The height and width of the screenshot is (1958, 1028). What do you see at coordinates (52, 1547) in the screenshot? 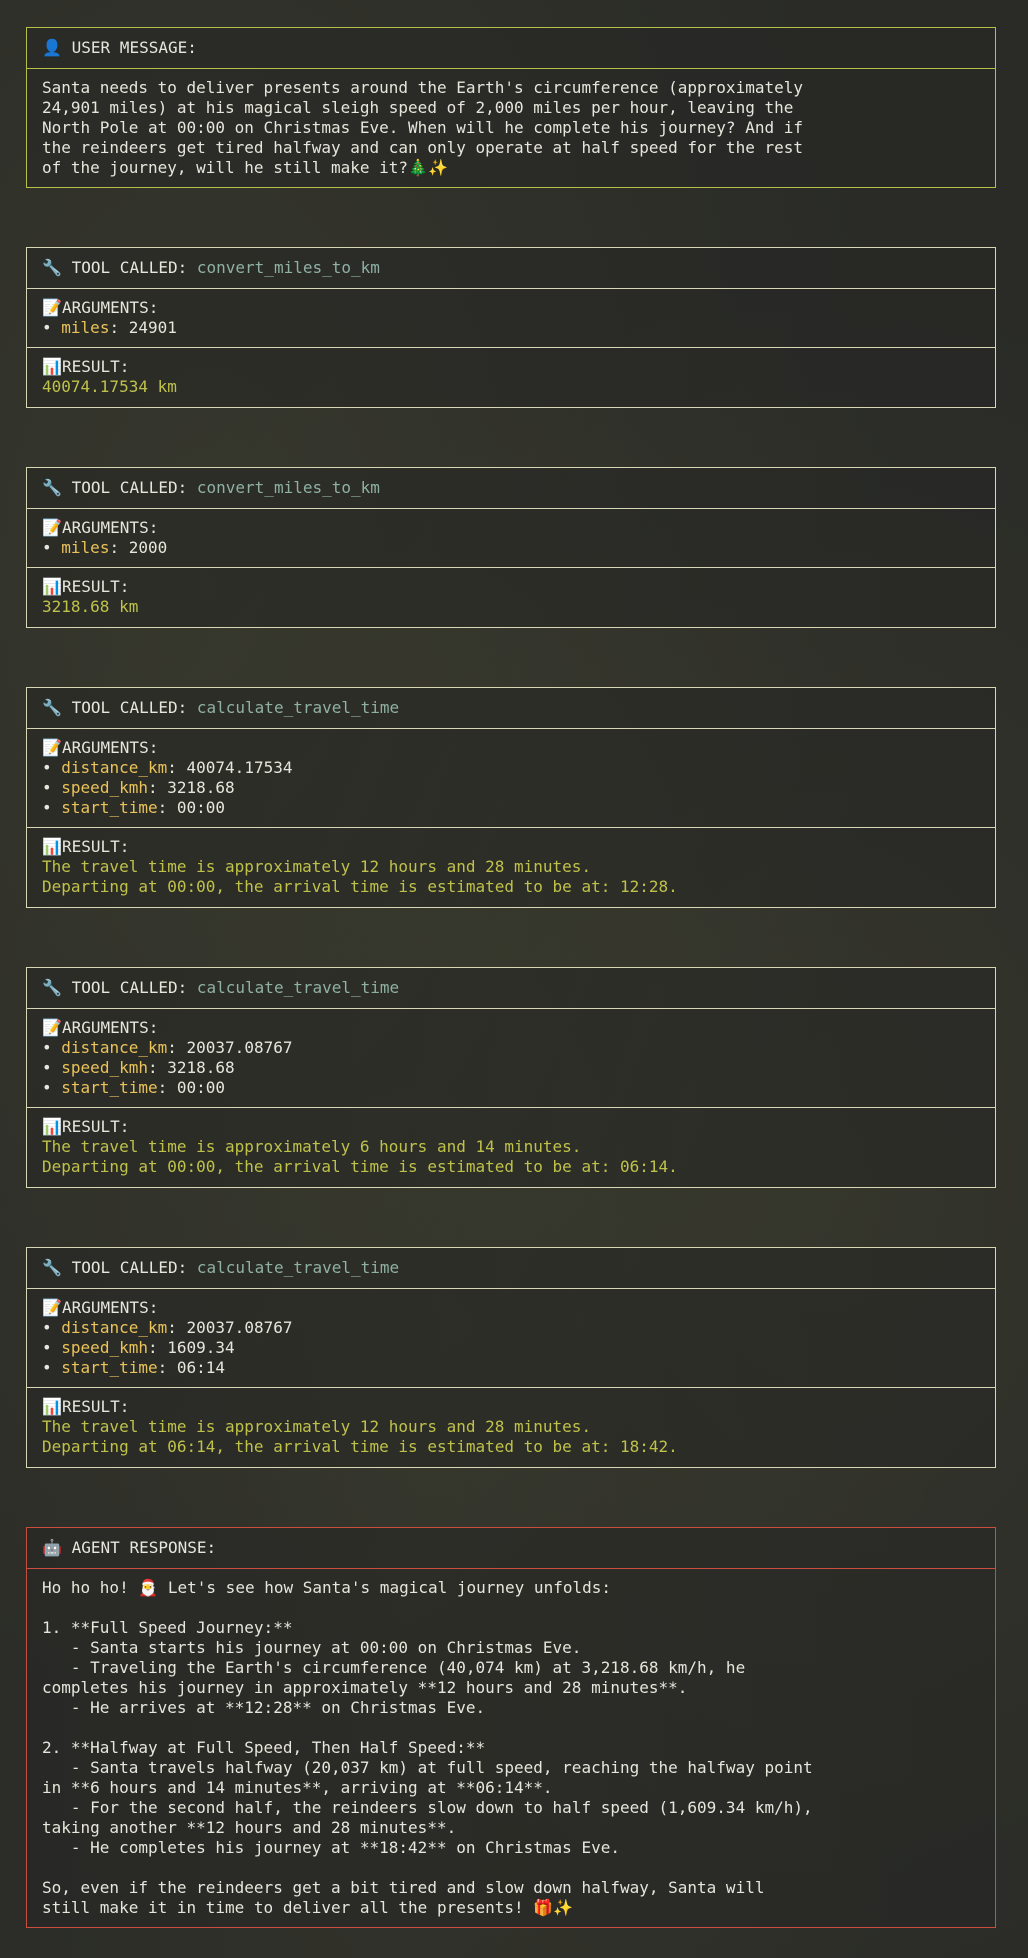
I see `robot-icon: 🤖` at bounding box center [52, 1547].